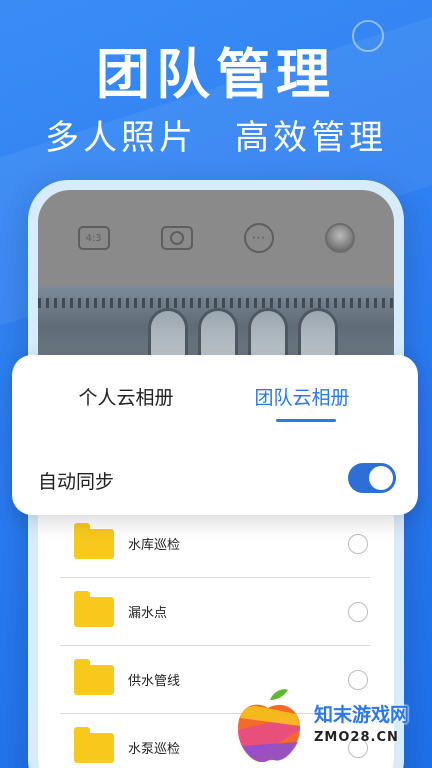  I want to click on folder-name: 水库巡检, so click(154, 545).